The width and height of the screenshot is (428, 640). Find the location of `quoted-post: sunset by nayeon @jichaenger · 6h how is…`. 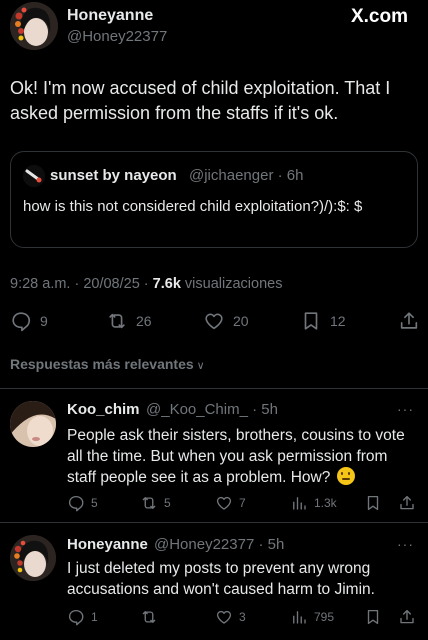

quoted-post: sunset by nayeon @jichaenger · 6h how is… is located at coordinates (214, 199).